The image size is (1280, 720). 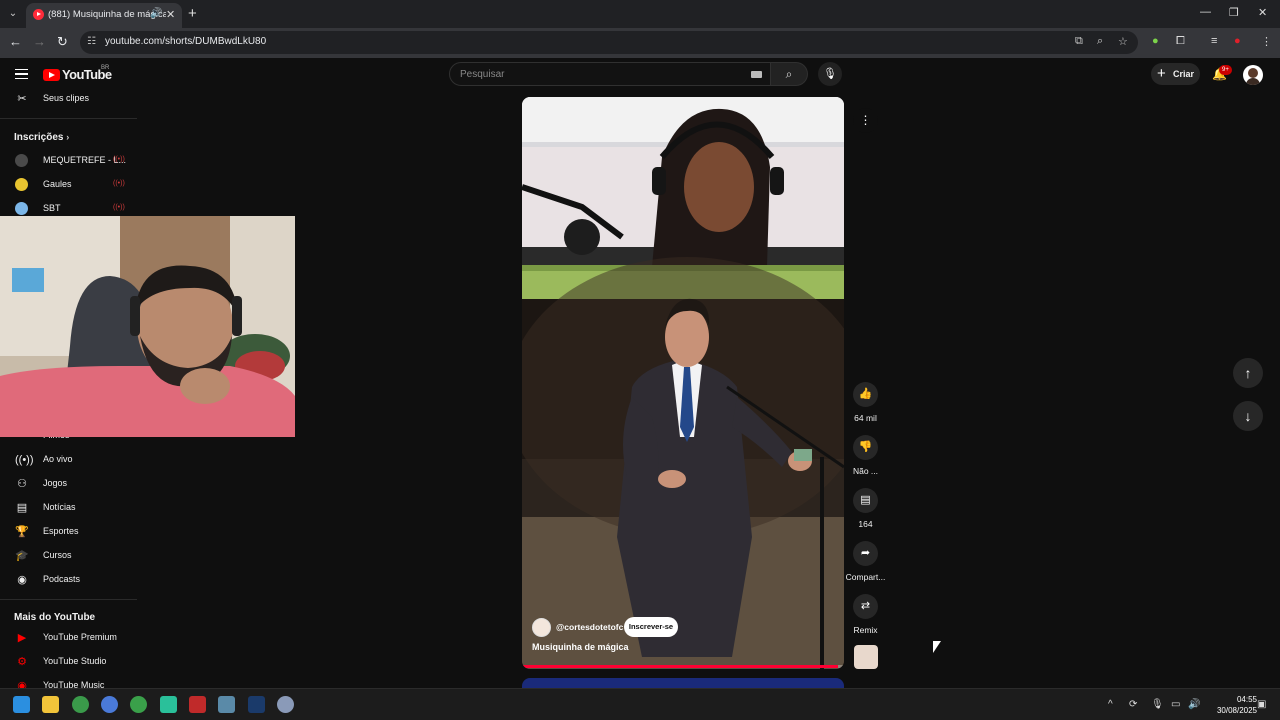 What do you see at coordinates (21, 704) in the screenshot?
I see `windows-start-icon` at bounding box center [21, 704].